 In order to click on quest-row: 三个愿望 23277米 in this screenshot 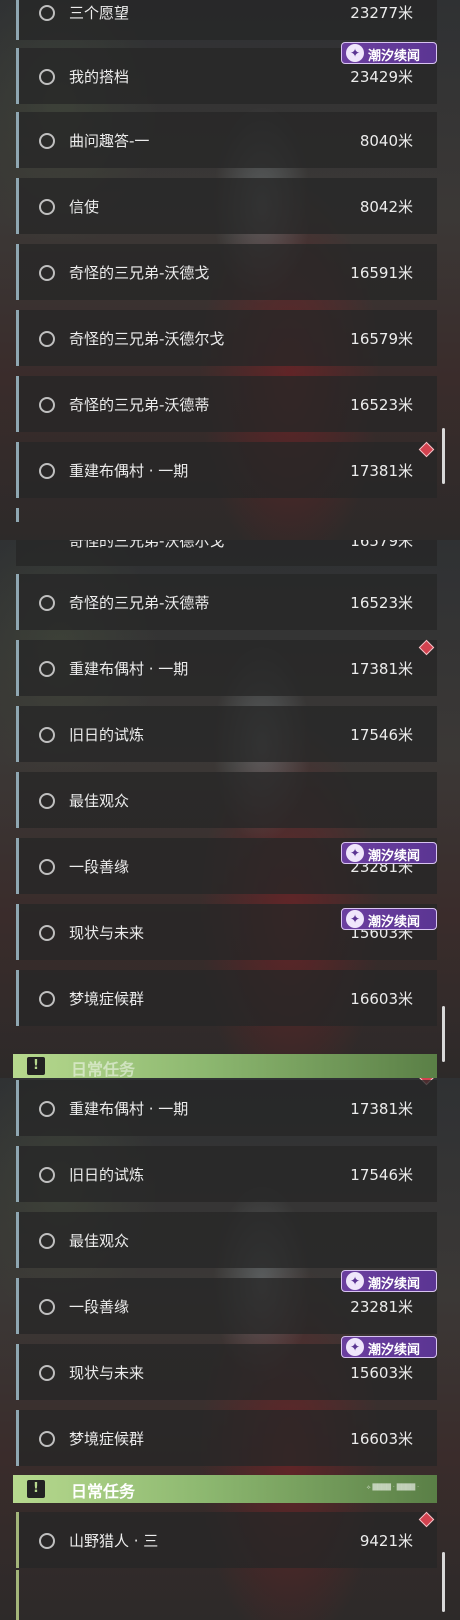, I will do `click(226, 20)`.